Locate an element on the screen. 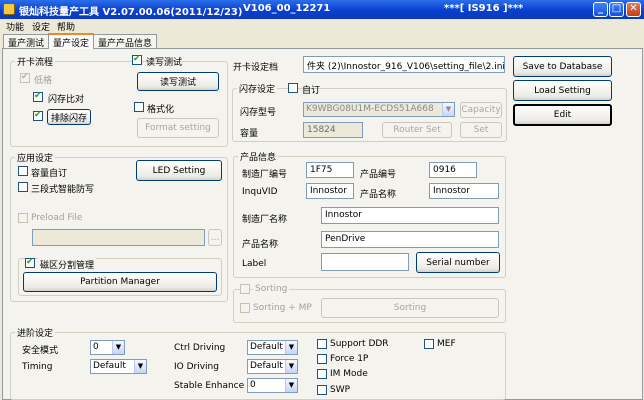 This screenshot has width=644, height=400. close-button: ✕ is located at coordinates (633, 9).